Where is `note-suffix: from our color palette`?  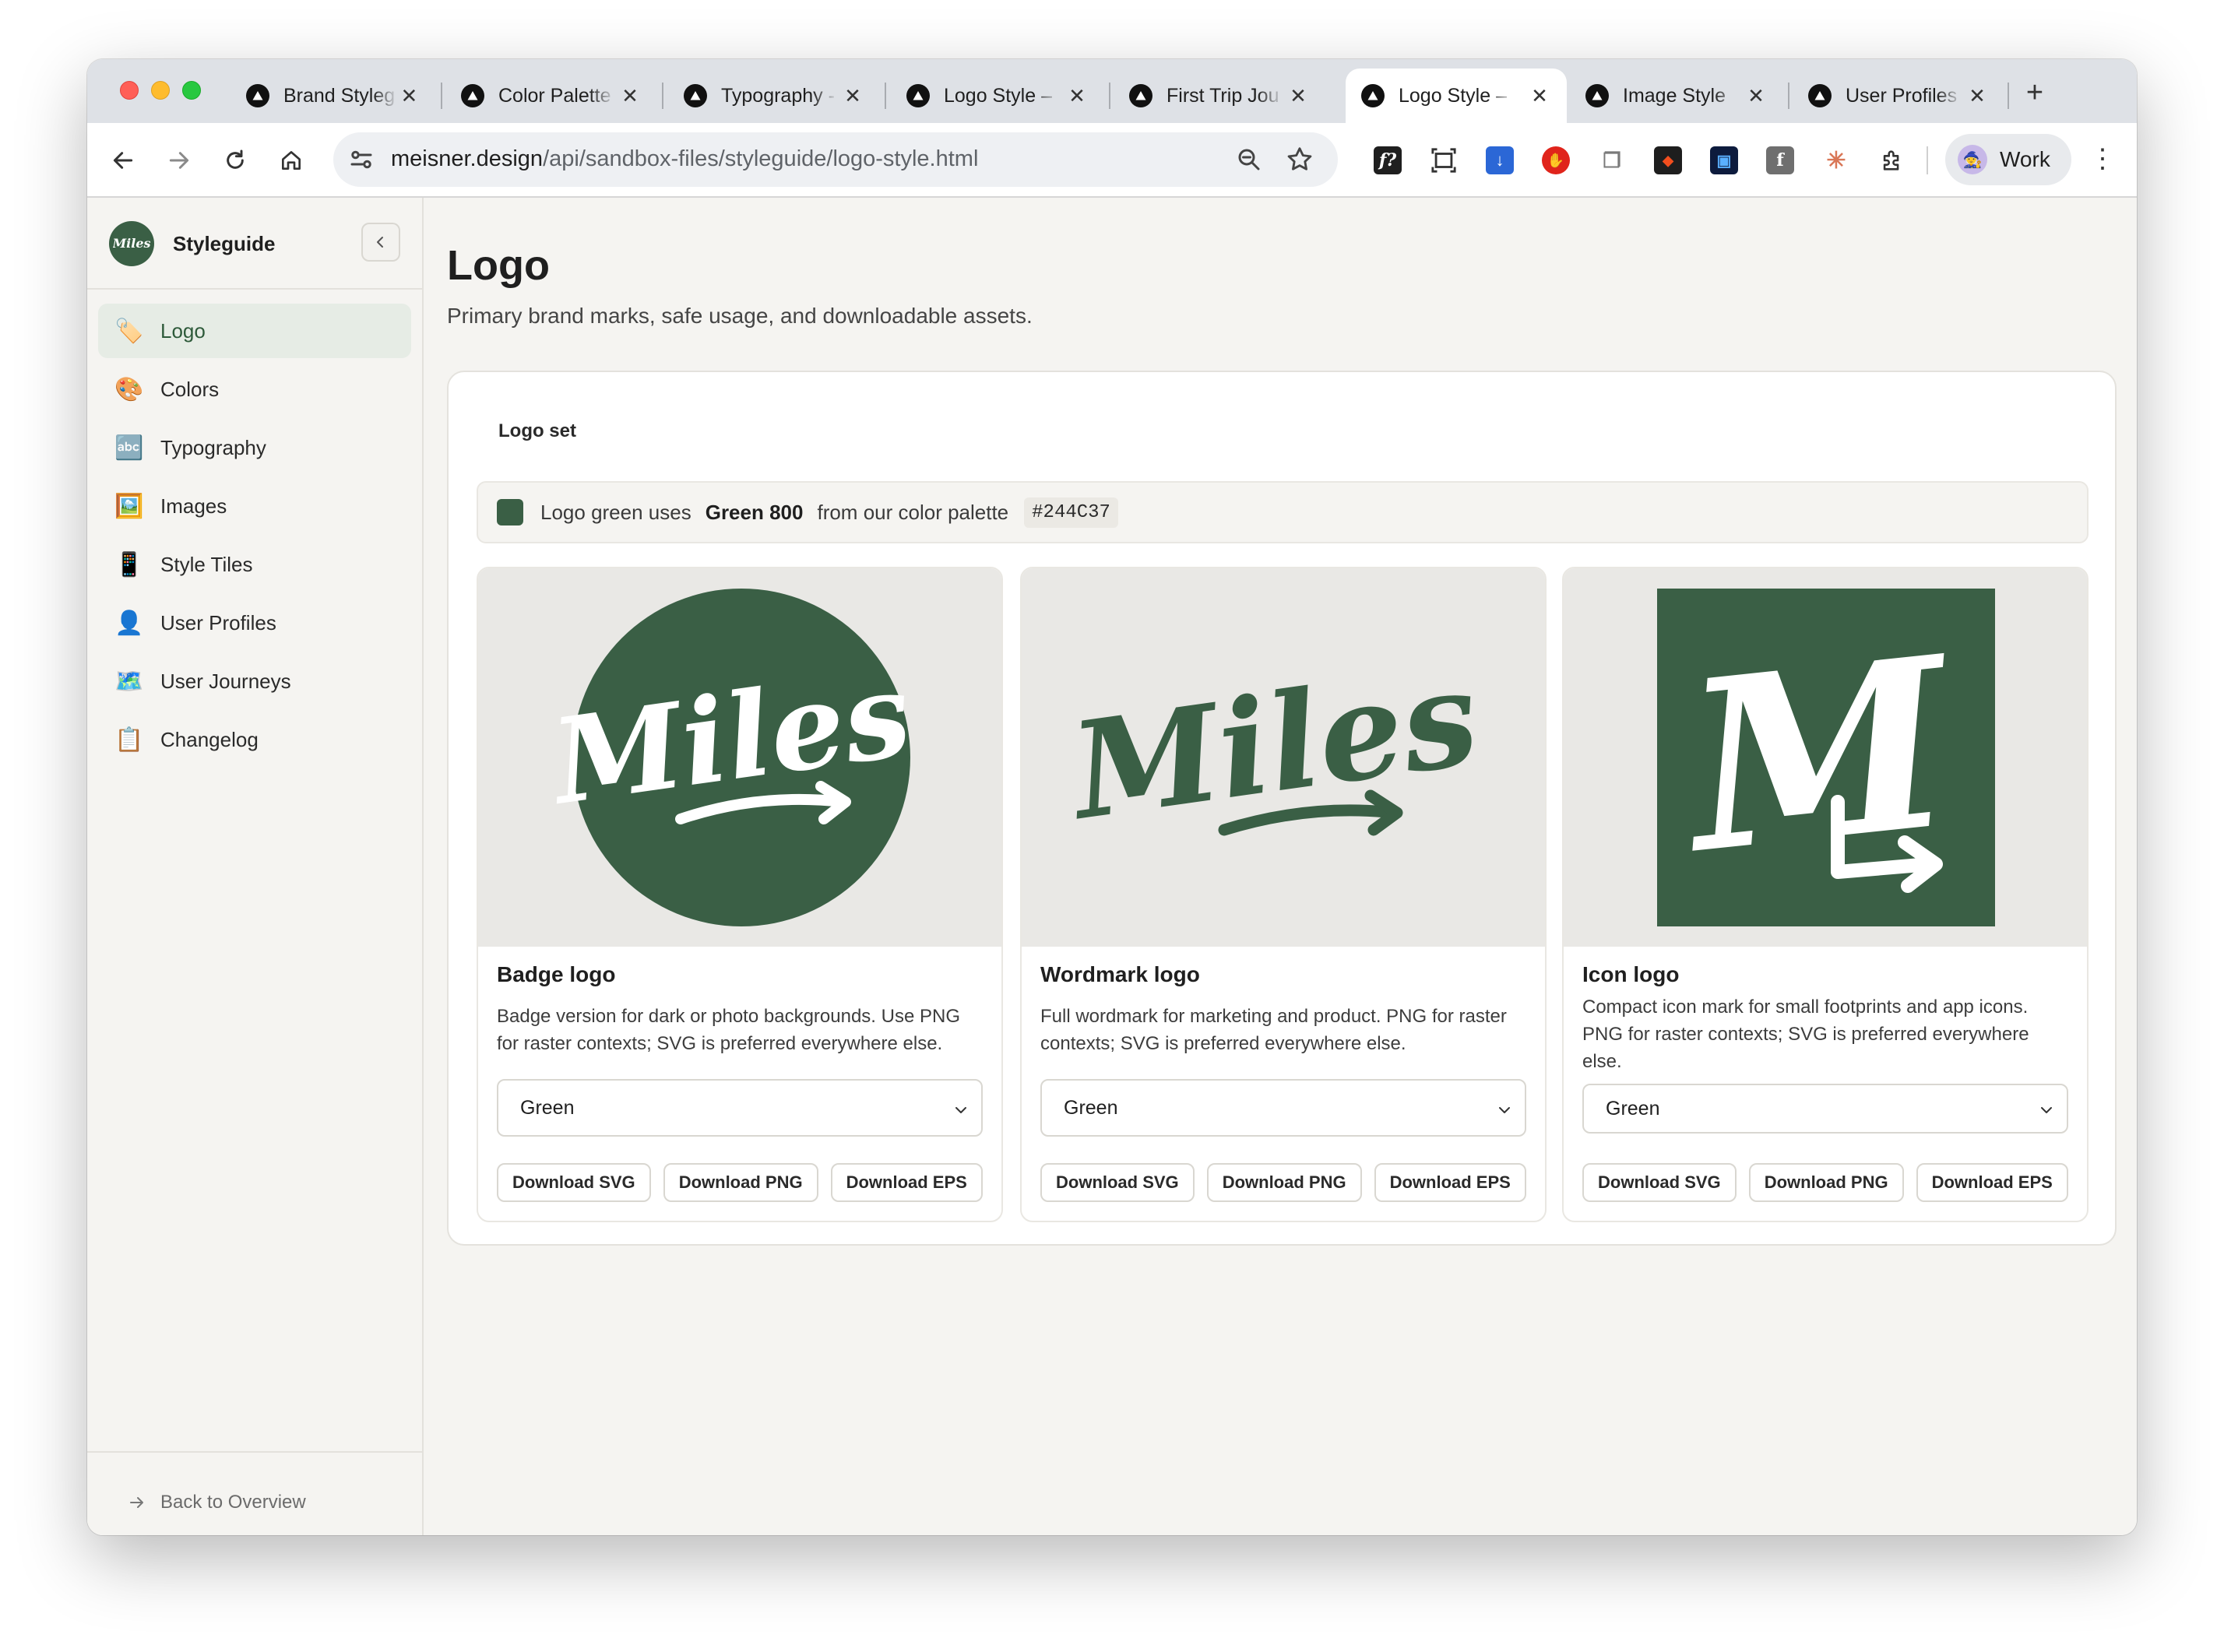 note-suffix: from our color palette is located at coordinates (913, 512).